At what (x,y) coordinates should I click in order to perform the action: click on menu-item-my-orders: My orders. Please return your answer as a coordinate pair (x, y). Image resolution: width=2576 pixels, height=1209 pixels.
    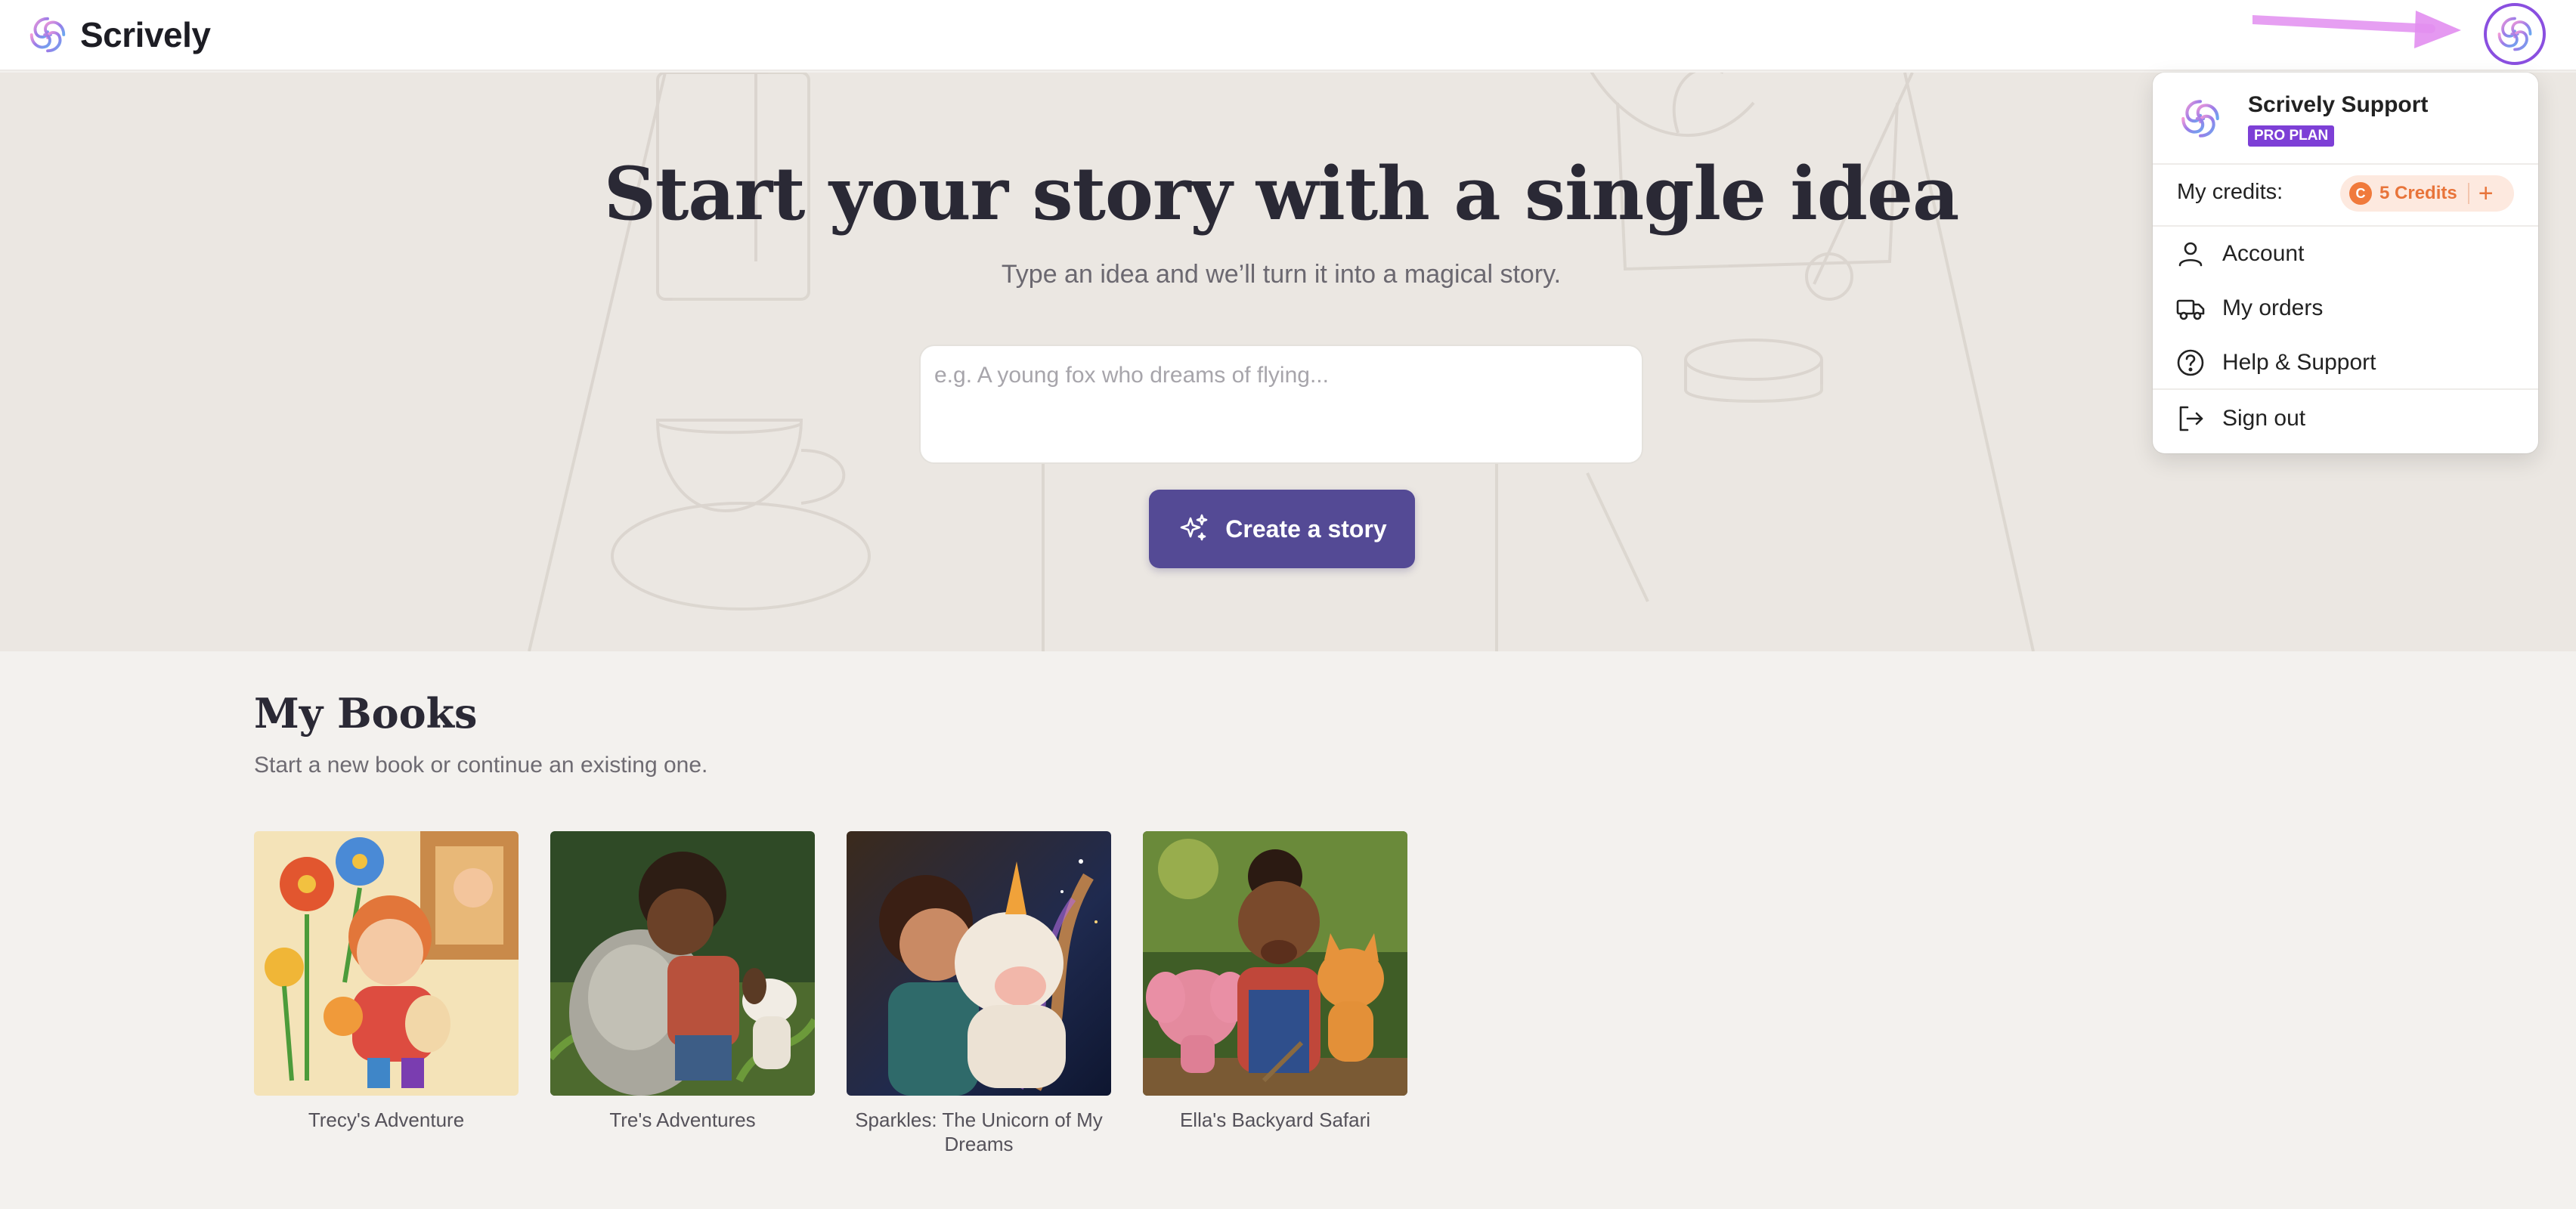
    Looking at the image, I should click on (2249, 308).